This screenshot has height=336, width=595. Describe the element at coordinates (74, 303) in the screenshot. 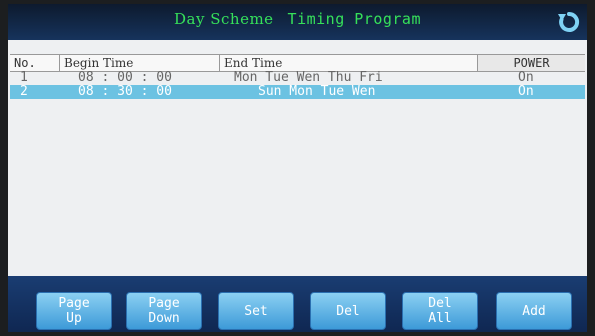

I see `page-up-label-1: Page` at that location.